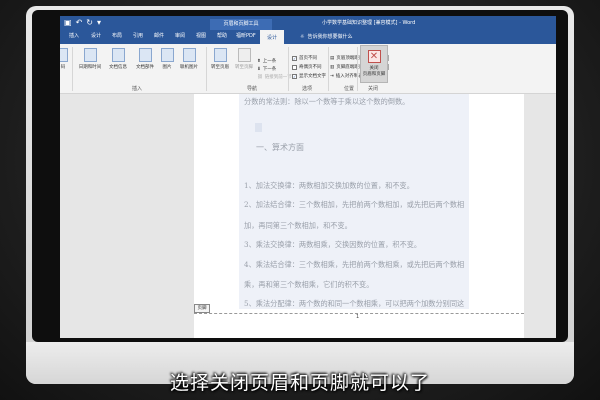  I want to click on date-time-button: 日期和时间, so click(90, 58).